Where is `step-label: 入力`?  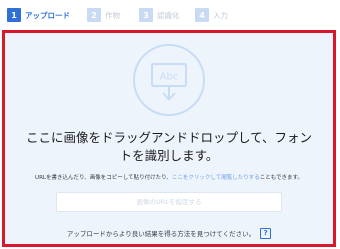
step-label: 入力 is located at coordinates (220, 15).